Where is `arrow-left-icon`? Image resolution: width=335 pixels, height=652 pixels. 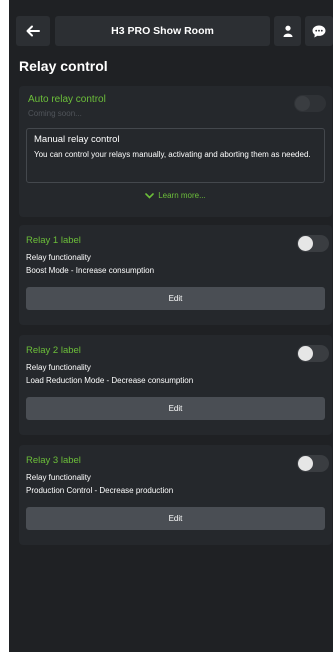 arrow-left-icon is located at coordinates (33, 31).